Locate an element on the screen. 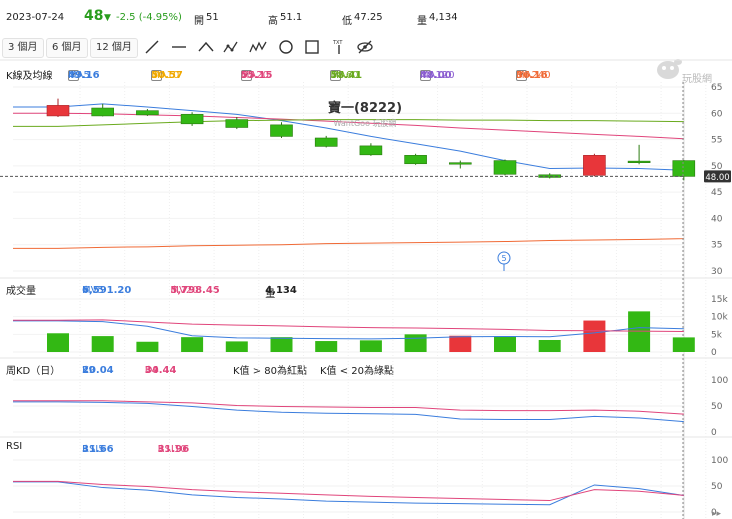 The image size is (732, 519). last-price-tag-label: 48.00 is located at coordinates (717, 178).